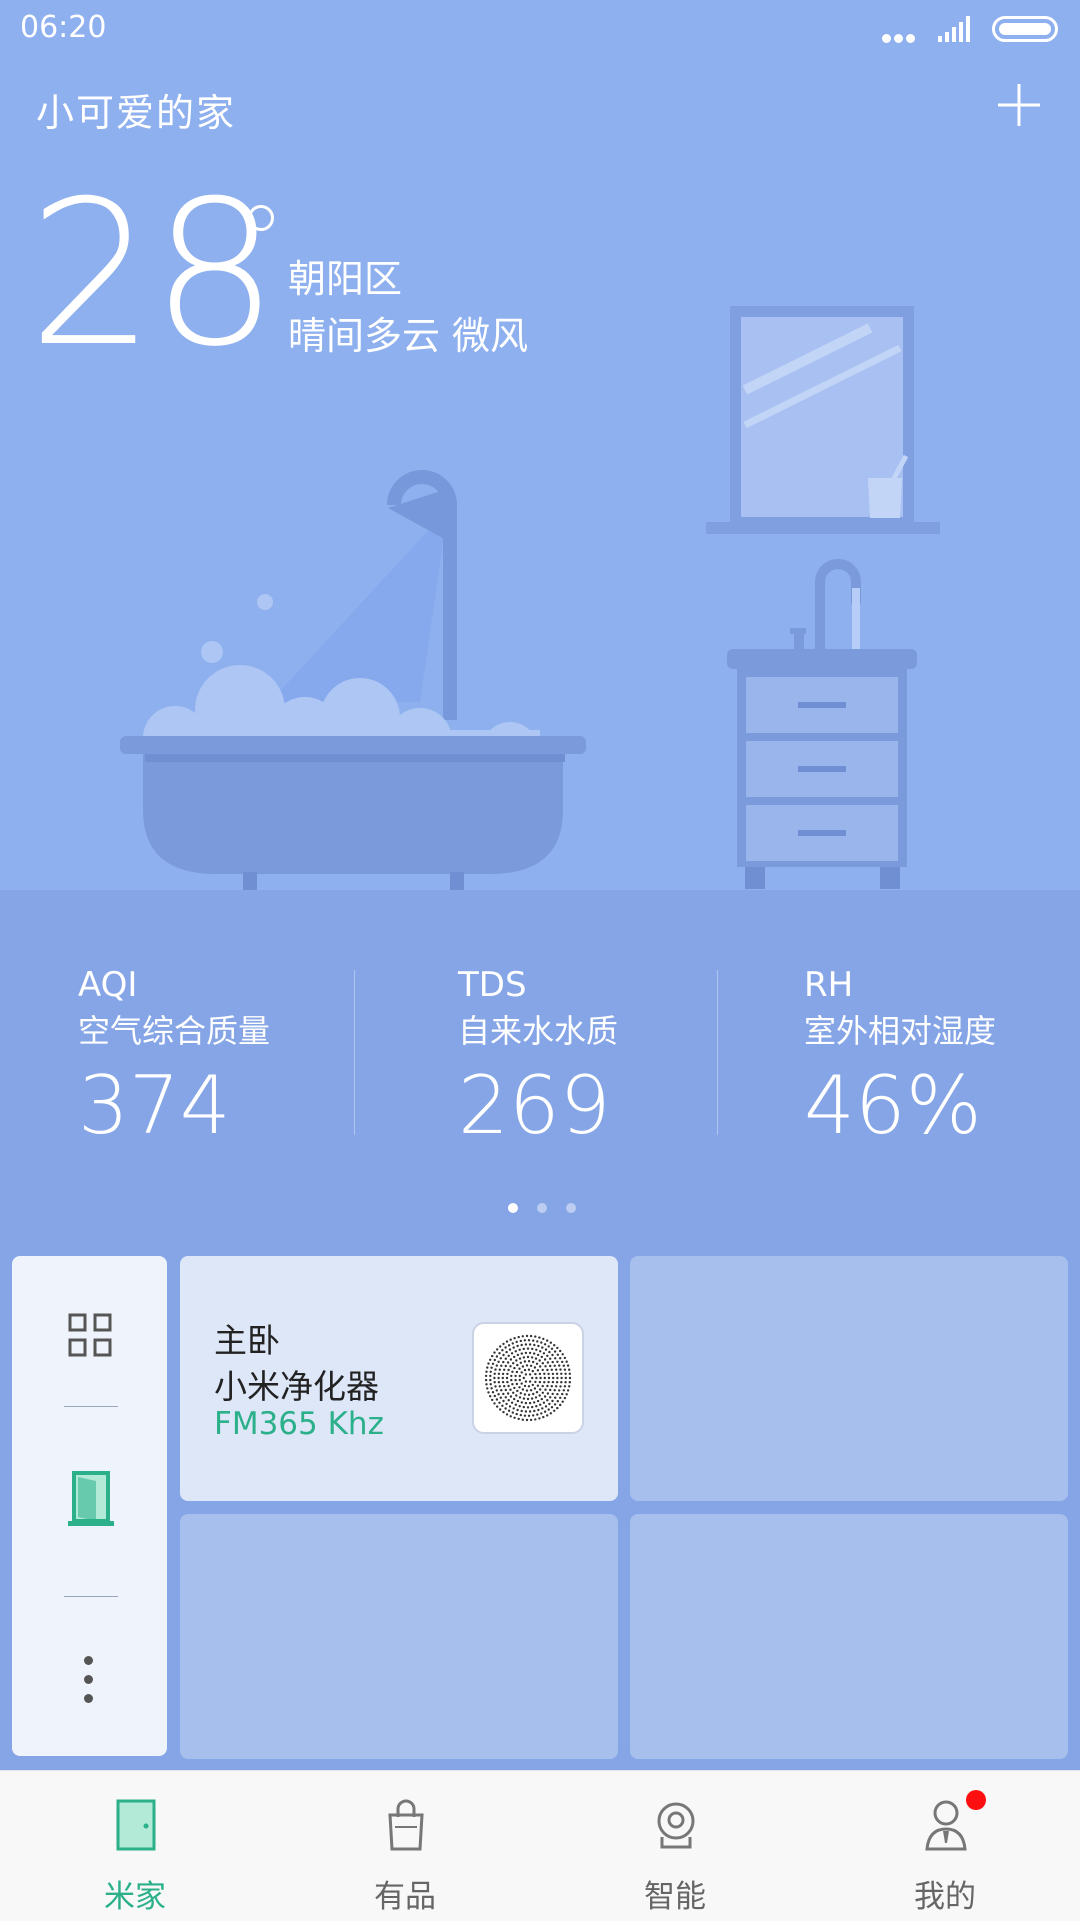  Describe the element at coordinates (675, 1897) in the screenshot. I see `nav-label: 智能` at that location.